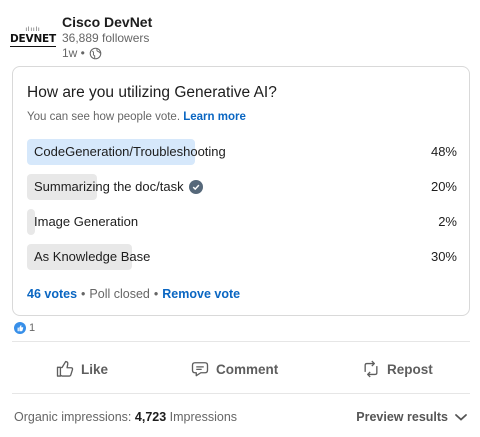  Describe the element at coordinates (247, 369) in the screenshot. I see `comment-label: Comment` at that location.